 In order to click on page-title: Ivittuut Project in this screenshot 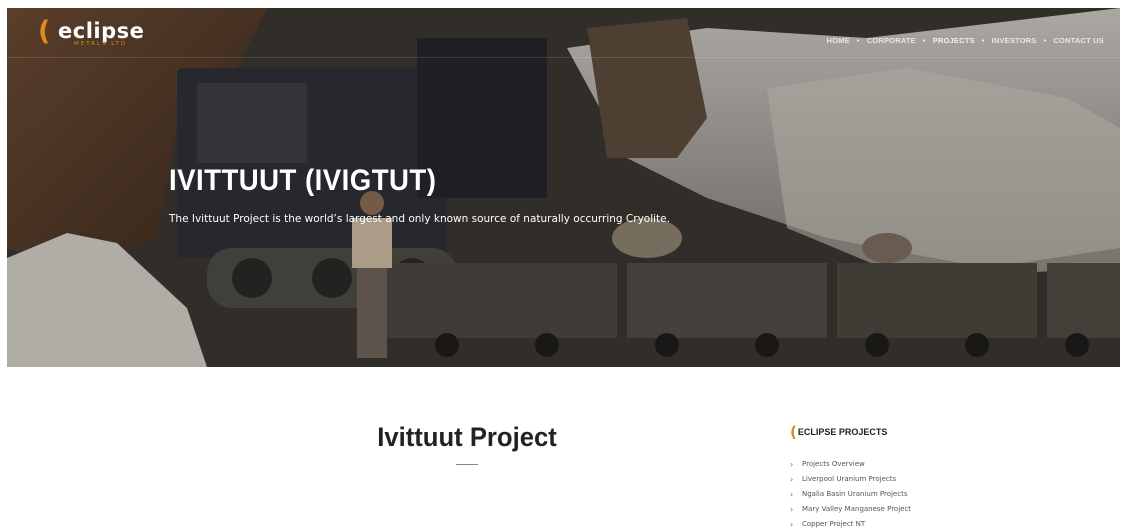, I will do `click(467, 437)`.